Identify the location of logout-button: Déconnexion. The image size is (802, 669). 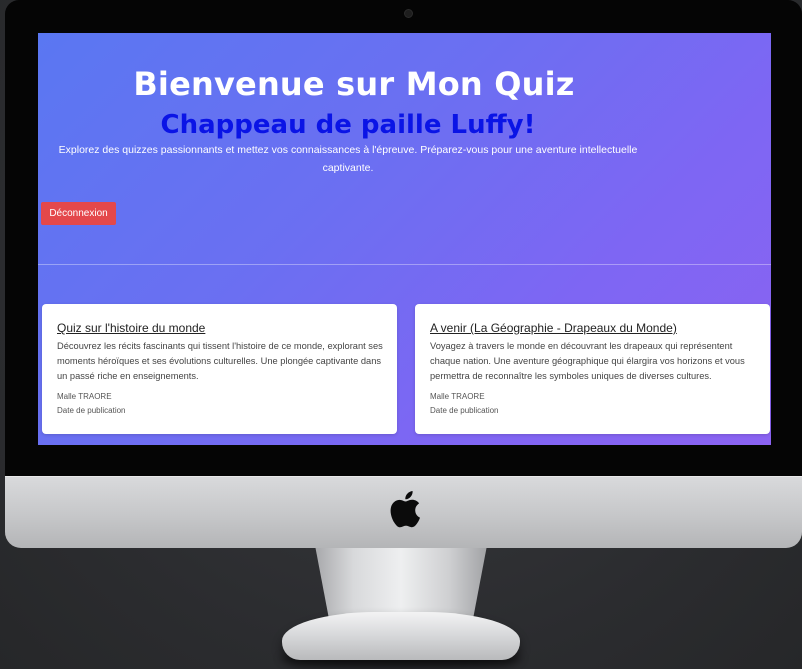
(78, 213).